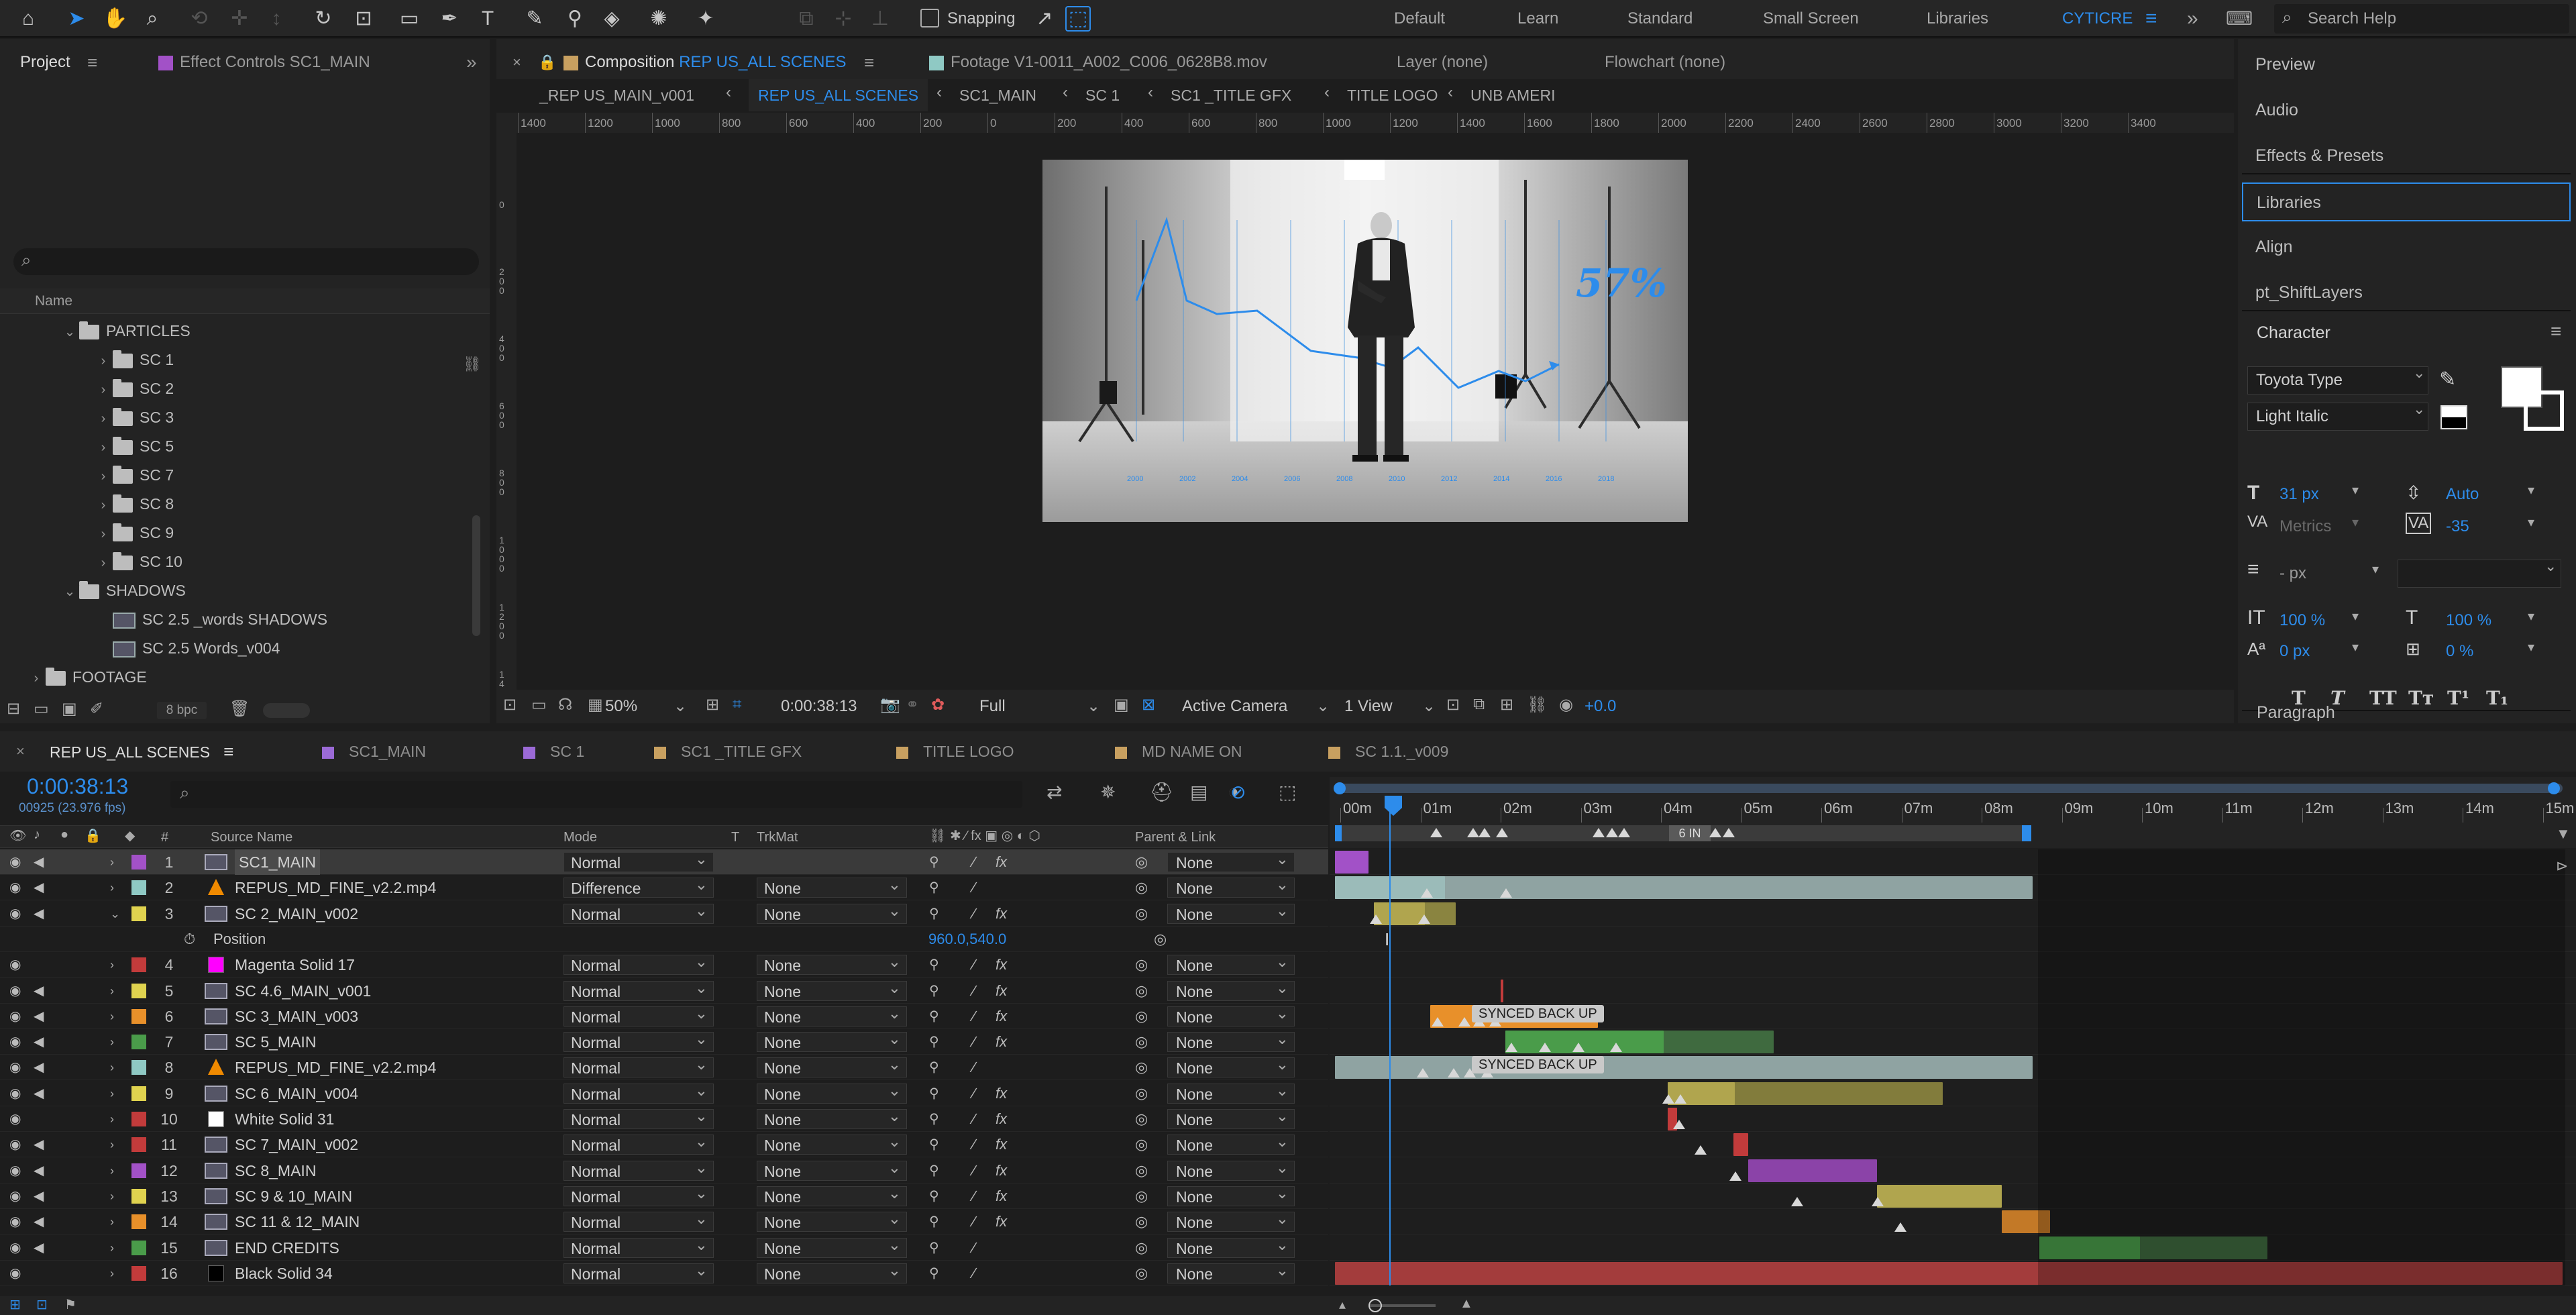 This screenshot has width=2576, height=1315. Describe the element at coordinates (123, 590) in the screenshot. I see `project-item: ⌄ SHADOWS` at that location.